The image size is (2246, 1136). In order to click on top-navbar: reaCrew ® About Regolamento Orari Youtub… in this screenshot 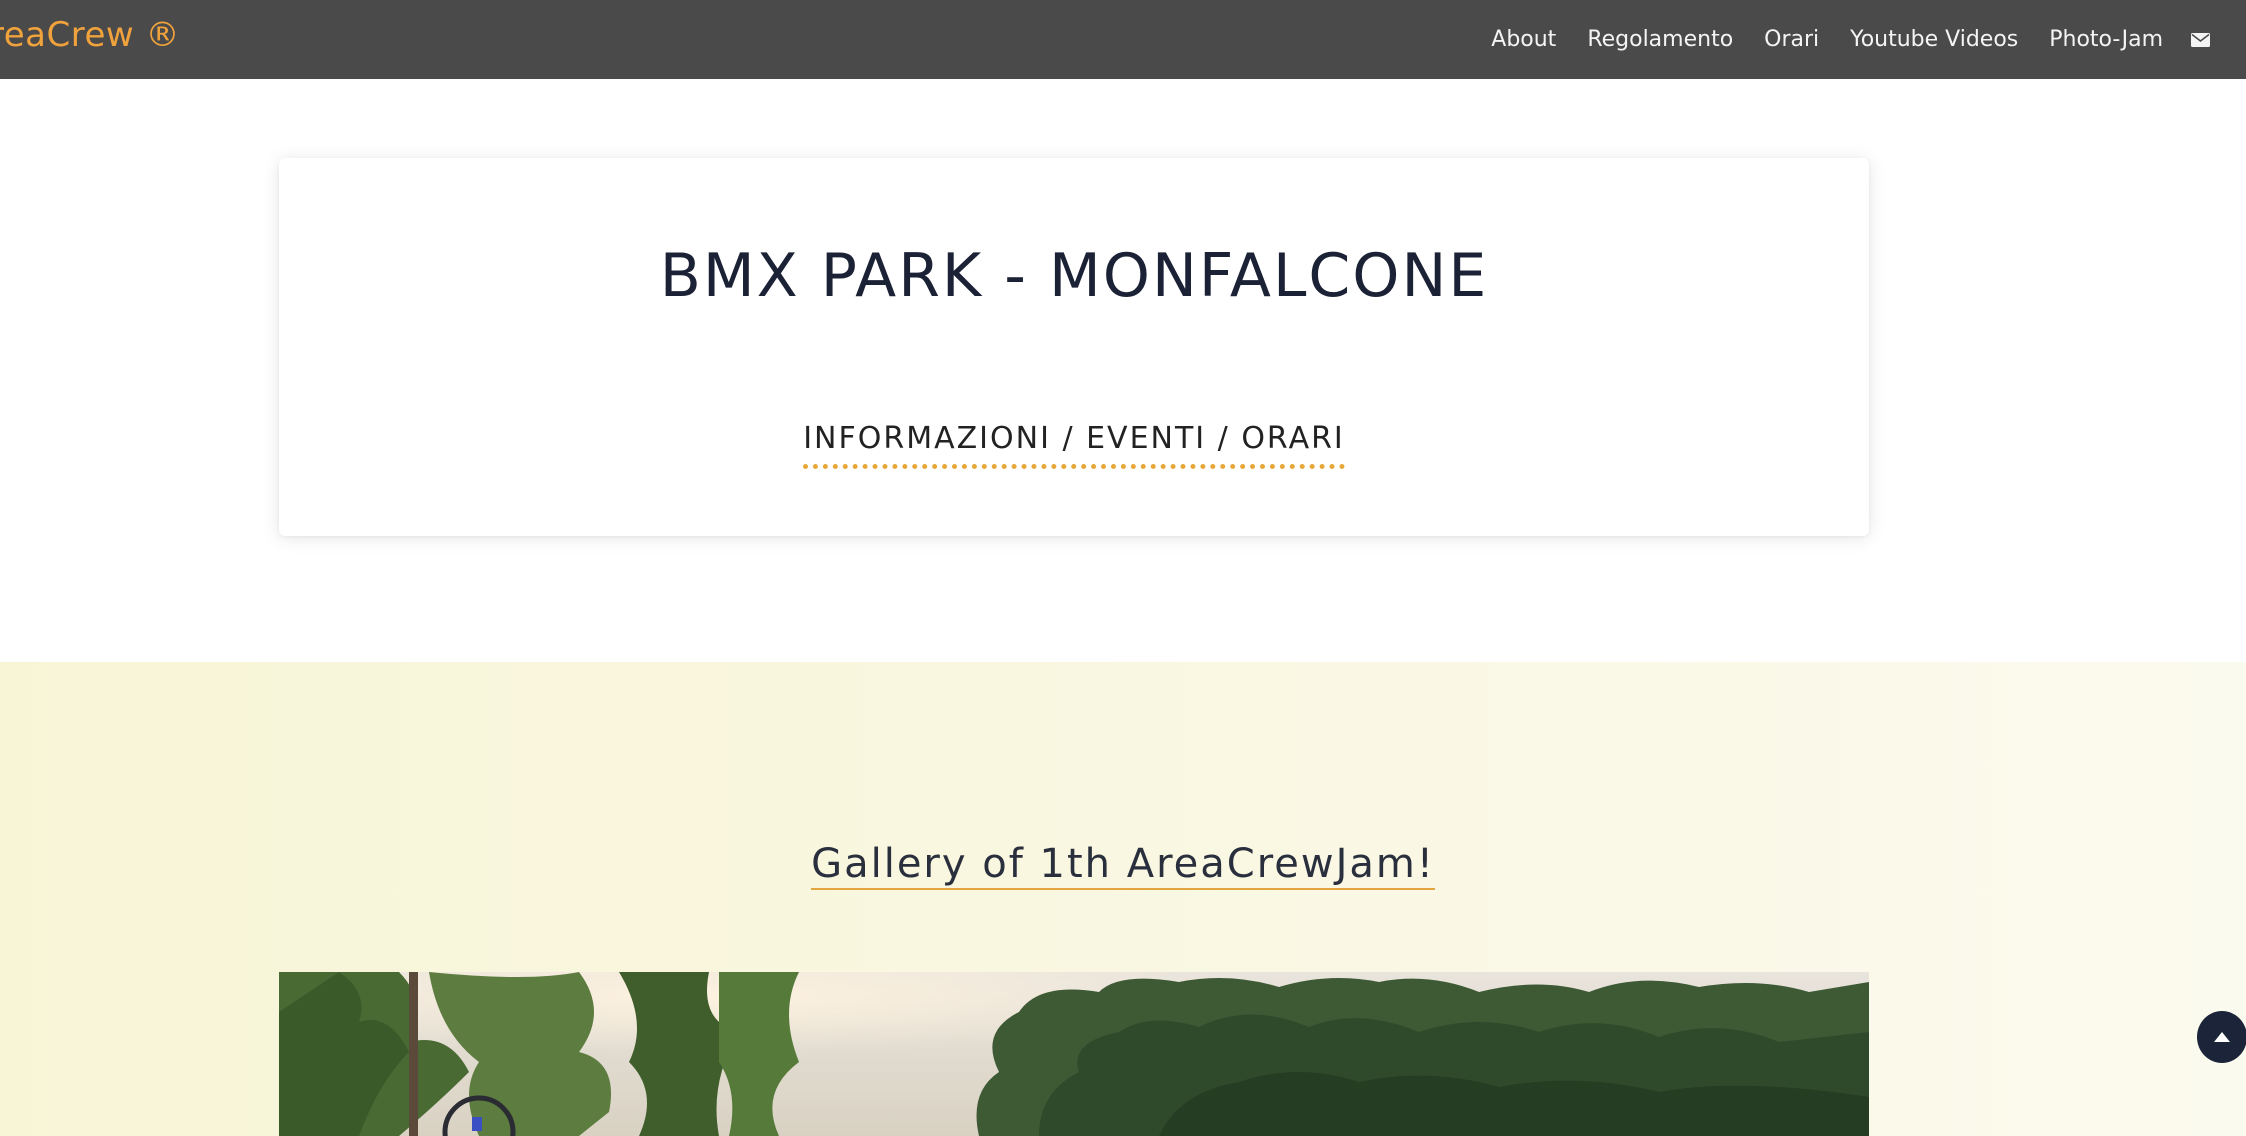, I will do `click(1123, 39)`.